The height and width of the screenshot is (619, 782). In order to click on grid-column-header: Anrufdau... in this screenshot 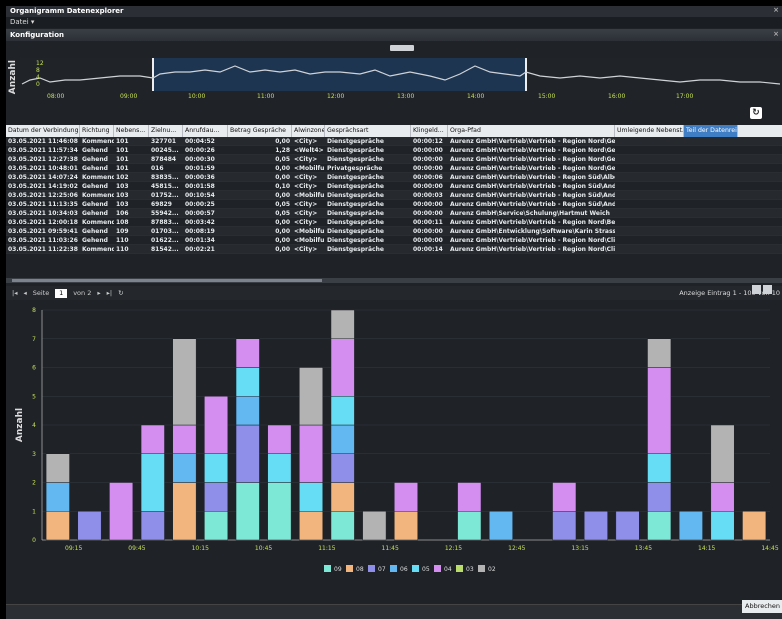, I will do `click(205, 131)`.